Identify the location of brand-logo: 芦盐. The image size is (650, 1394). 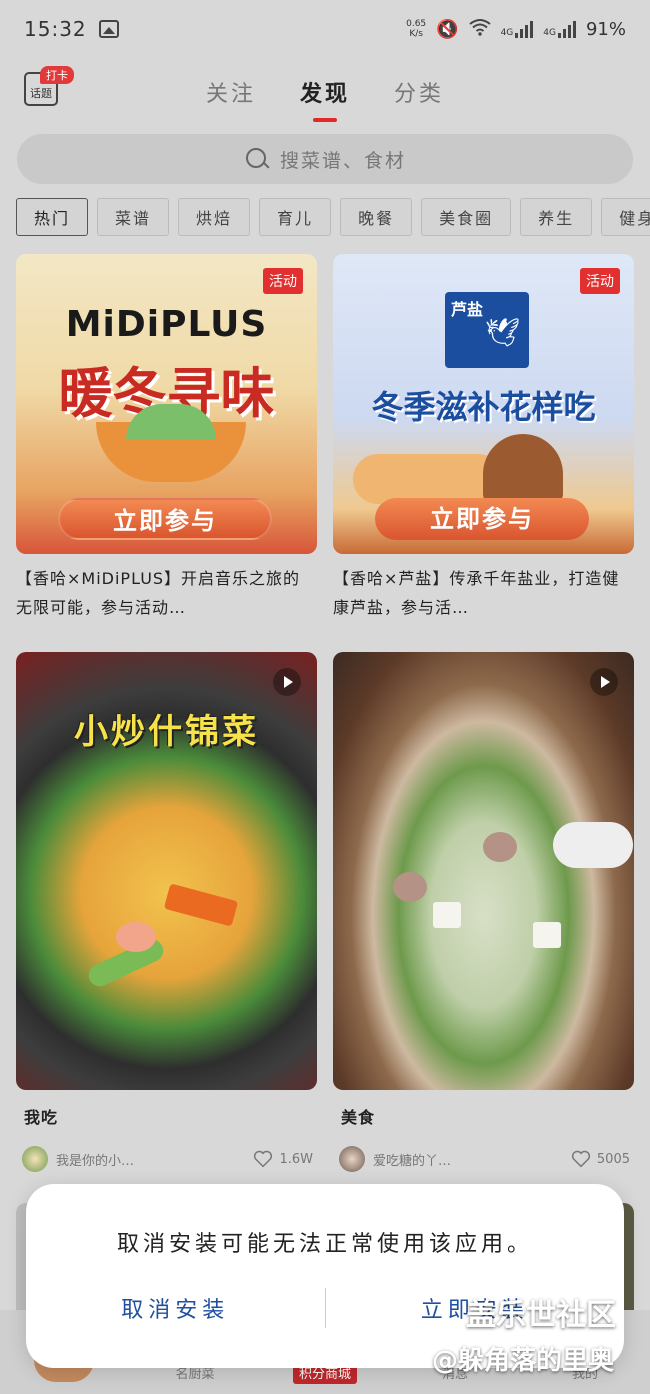
(467, 309).